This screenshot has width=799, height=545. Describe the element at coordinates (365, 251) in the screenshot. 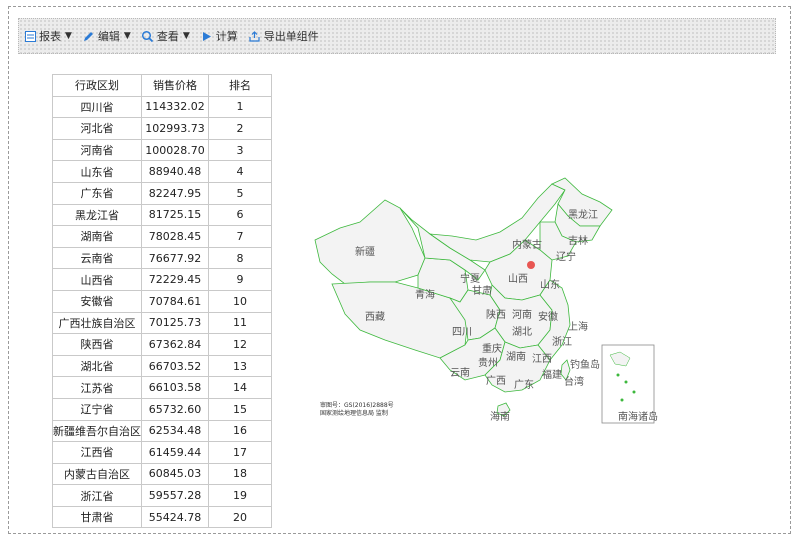

I see `map-label-xinjiang: 新疆` at that location.